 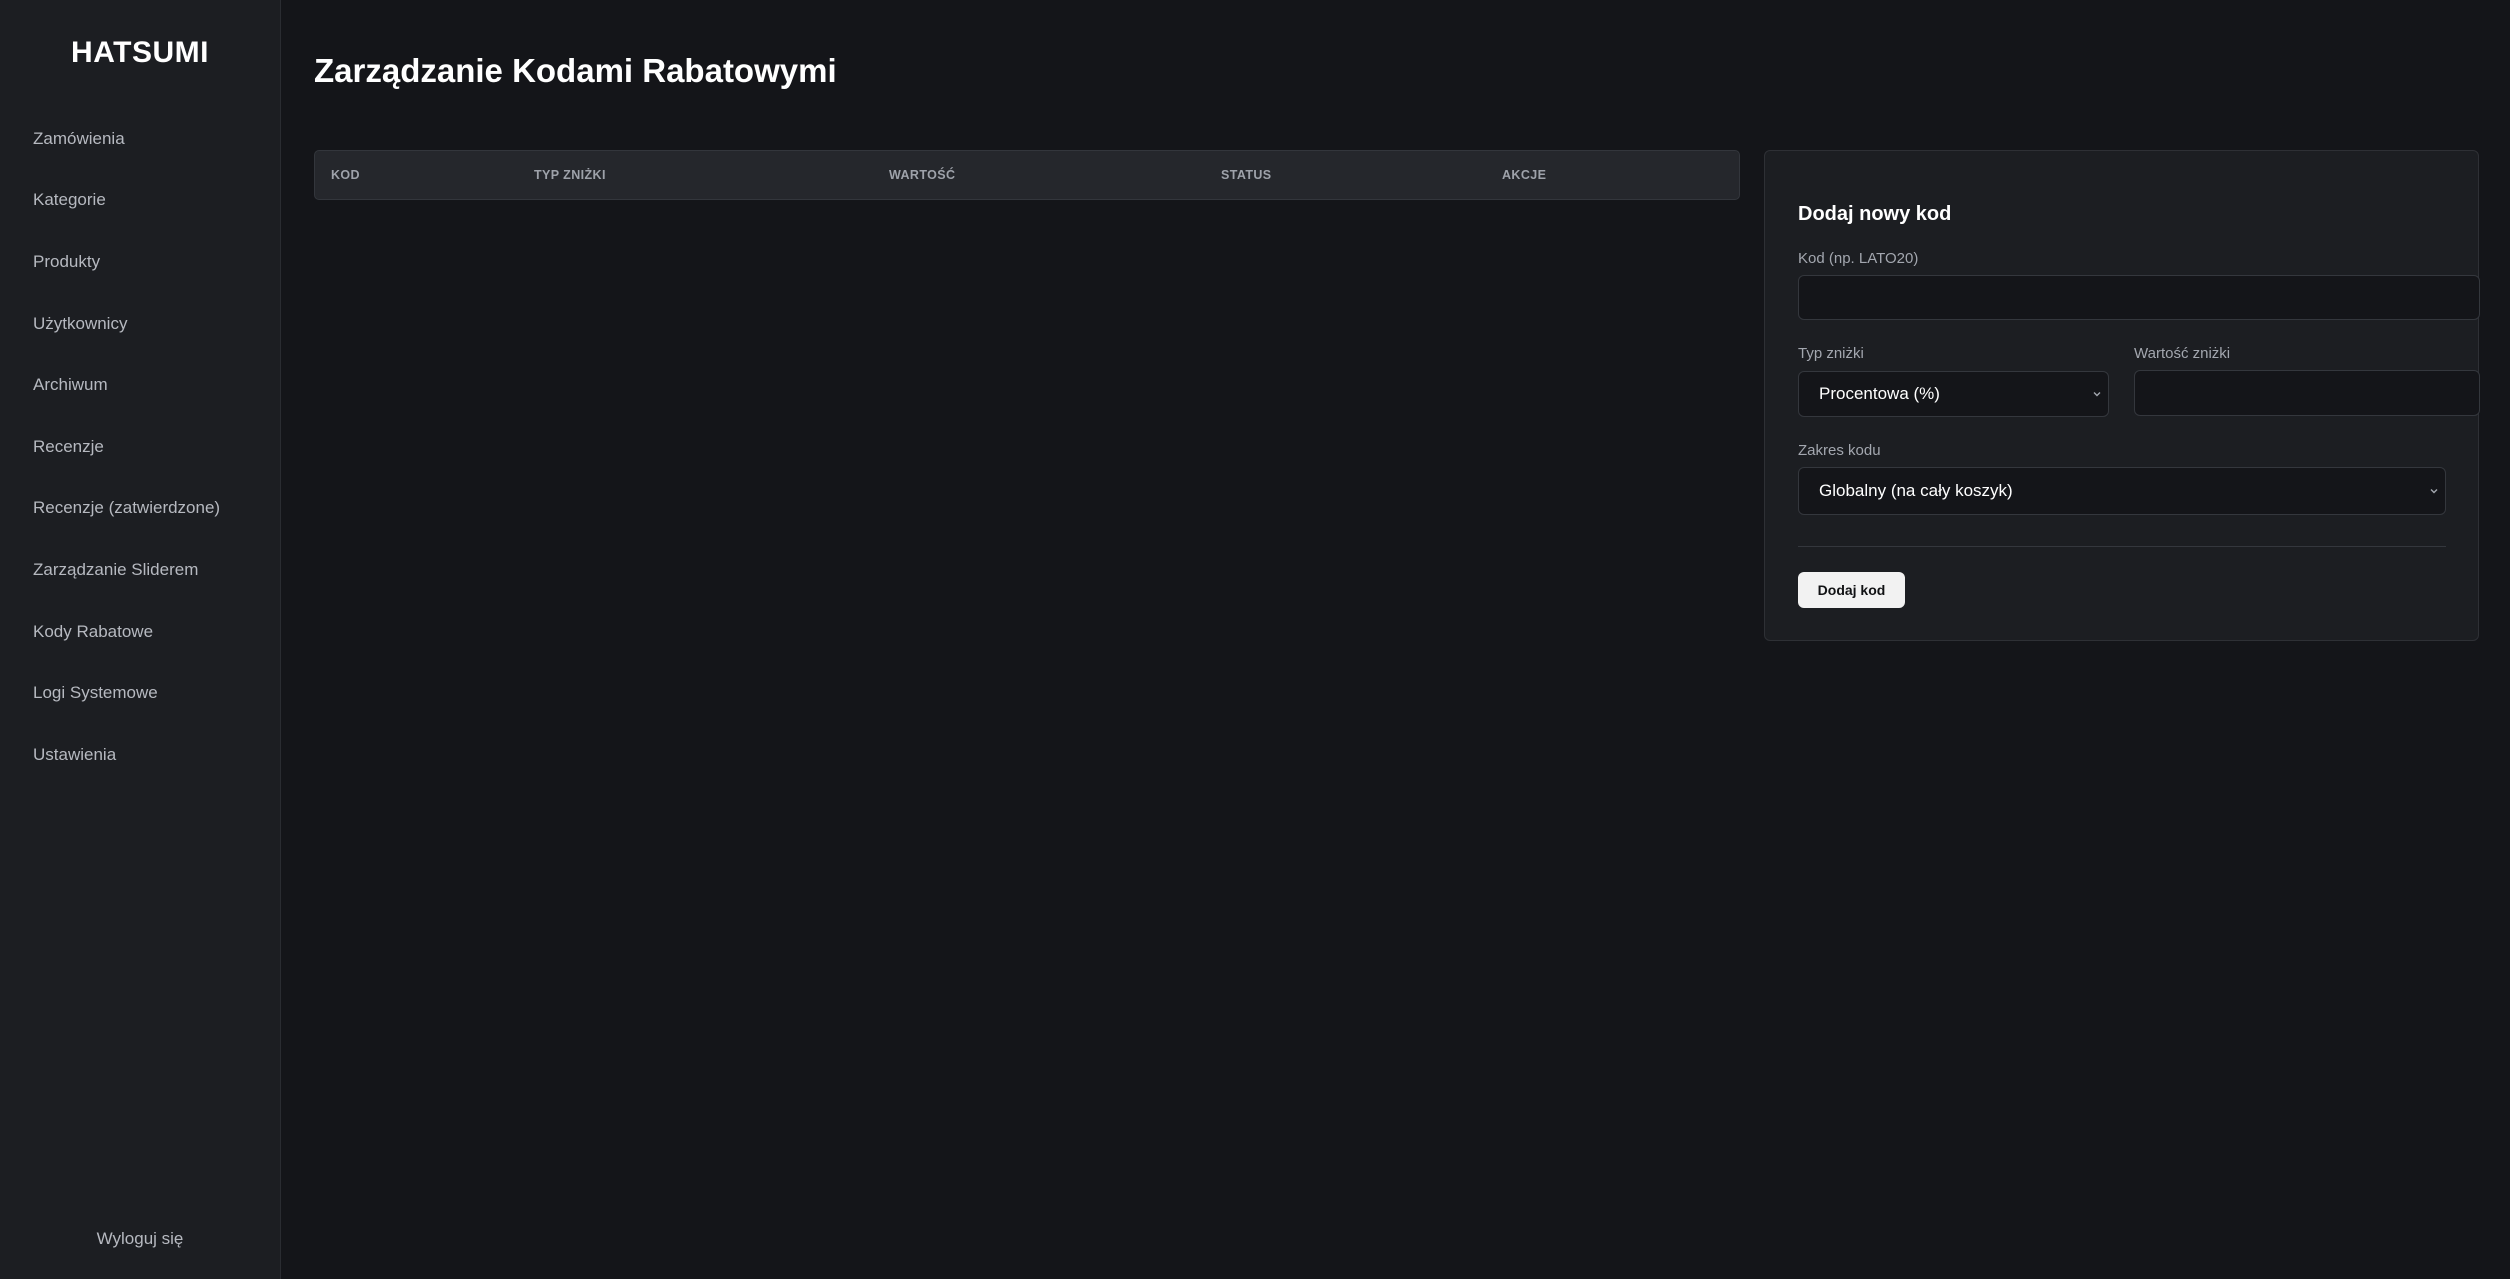 What do you see at coordinates (1839, 450) in the screenshot?
I see `scope-label: Zakres kodu` at bounding box center [1839, 450].